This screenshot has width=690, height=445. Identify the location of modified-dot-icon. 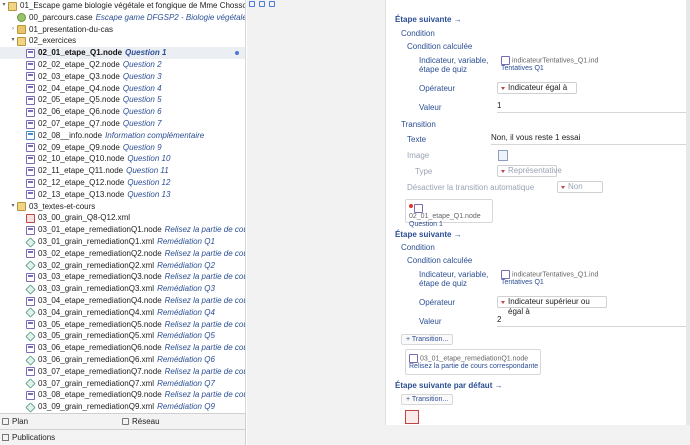
(237, 53).